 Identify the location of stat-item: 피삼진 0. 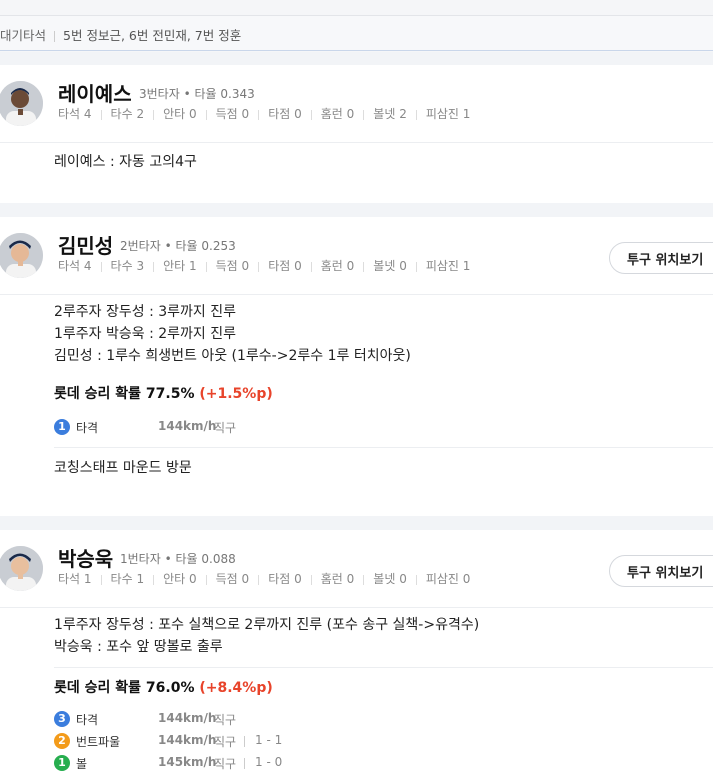
(448, 578).